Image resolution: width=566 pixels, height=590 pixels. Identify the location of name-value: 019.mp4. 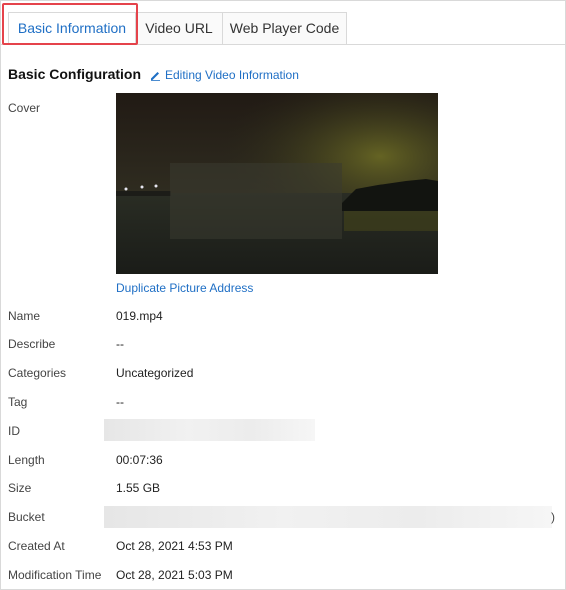
(139, 316).